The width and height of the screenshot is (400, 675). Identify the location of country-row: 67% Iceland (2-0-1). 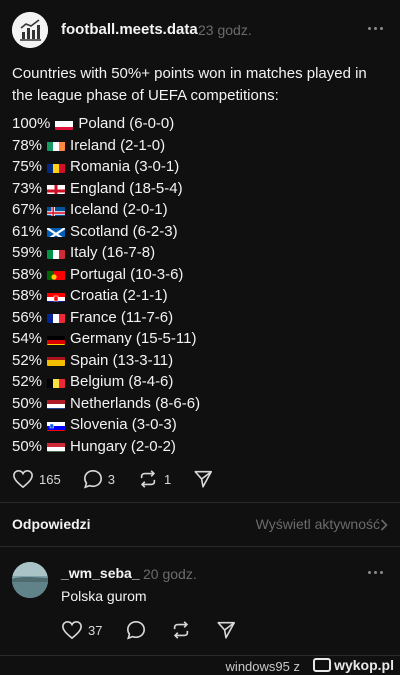
(106, 210).